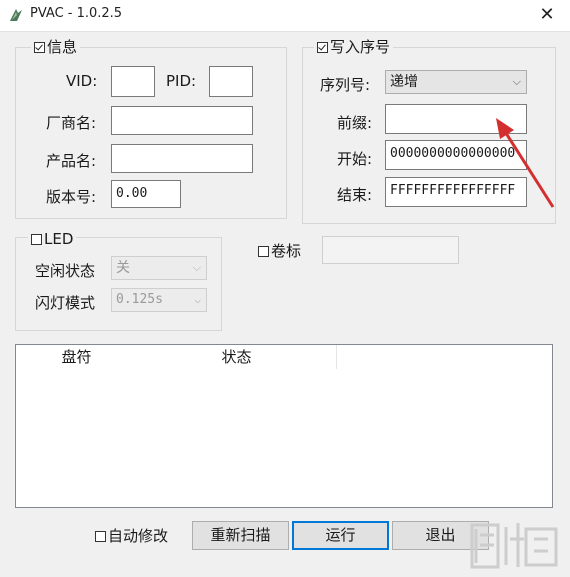 Image resolution: width=570 pixels, height=577 pixels. What do you see at coordinates (404, 82) in the screenshot?
I see `serial-mode-value: 递增` at bounding box center [404, 82].